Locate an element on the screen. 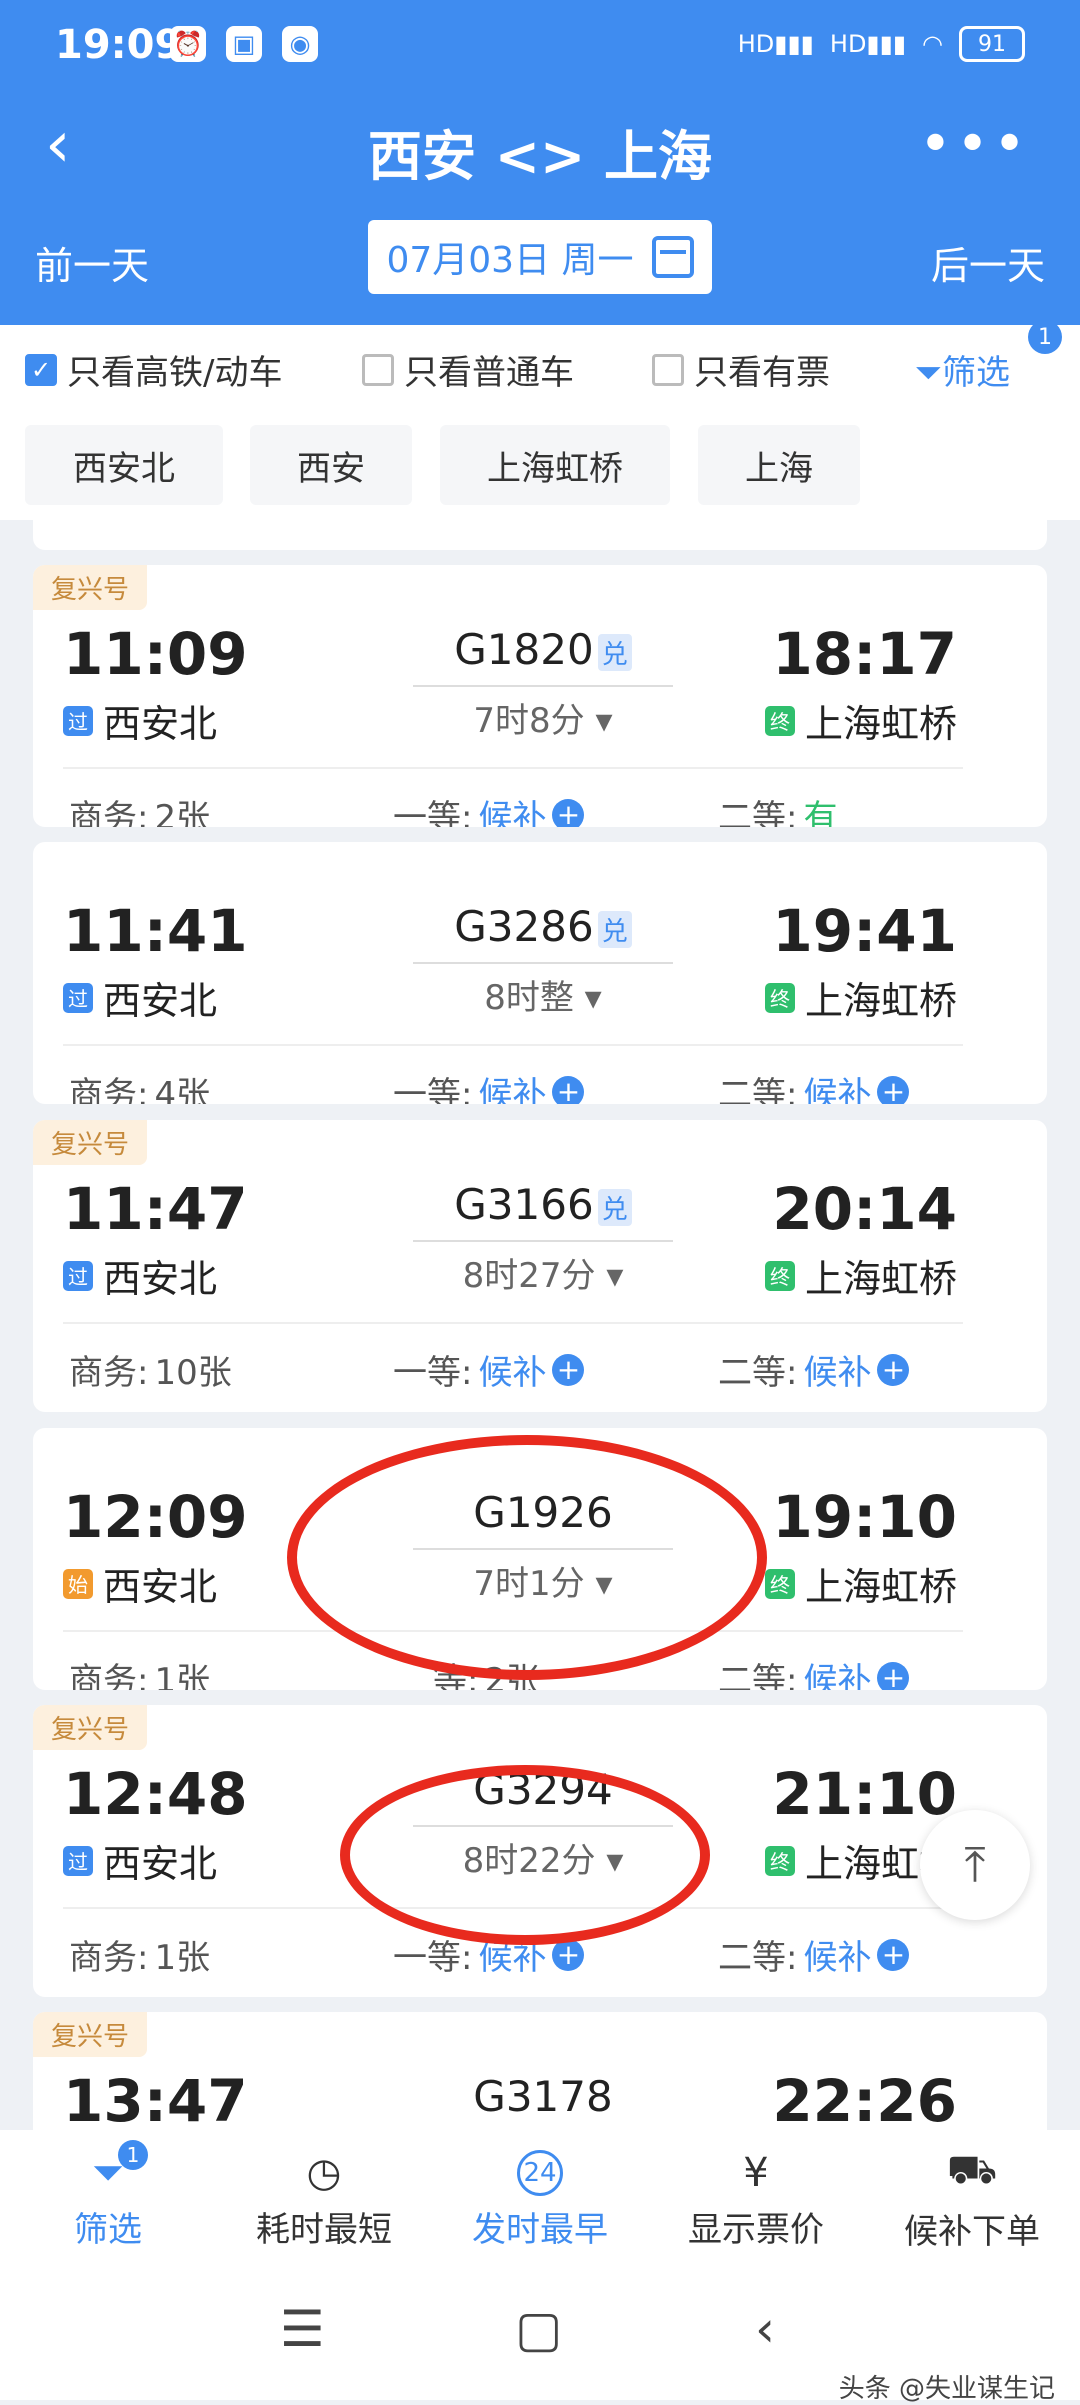  departure-time: 11:41 is located at coordinates (155, 931).